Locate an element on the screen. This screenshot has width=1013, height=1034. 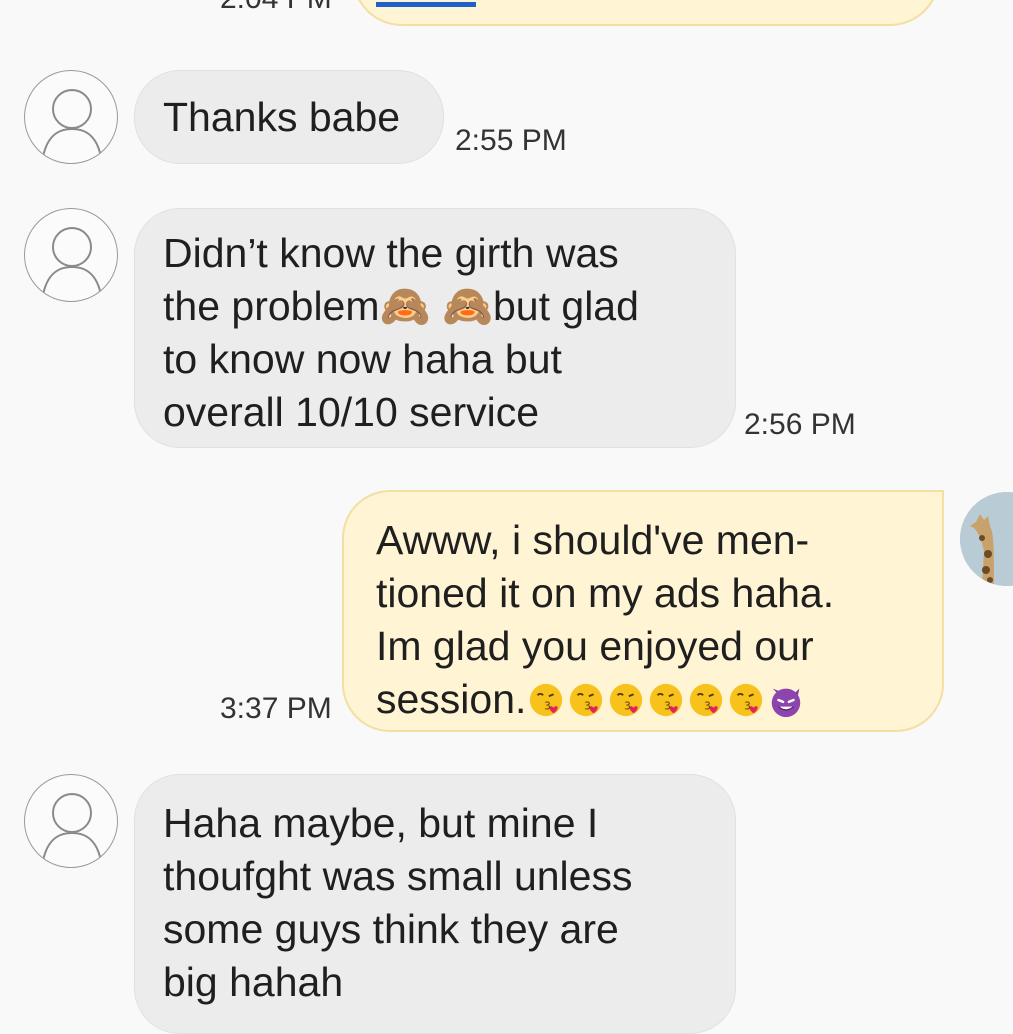
emoji-row: 3 3 3 3 3 3 is located at coordinates (666, 699).